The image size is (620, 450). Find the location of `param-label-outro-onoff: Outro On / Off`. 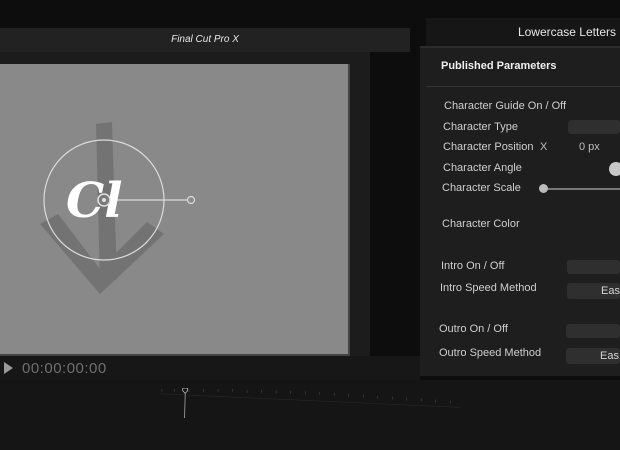

param-label-outro-onoff: Outro On / Off is located at coordinates (473, 329).